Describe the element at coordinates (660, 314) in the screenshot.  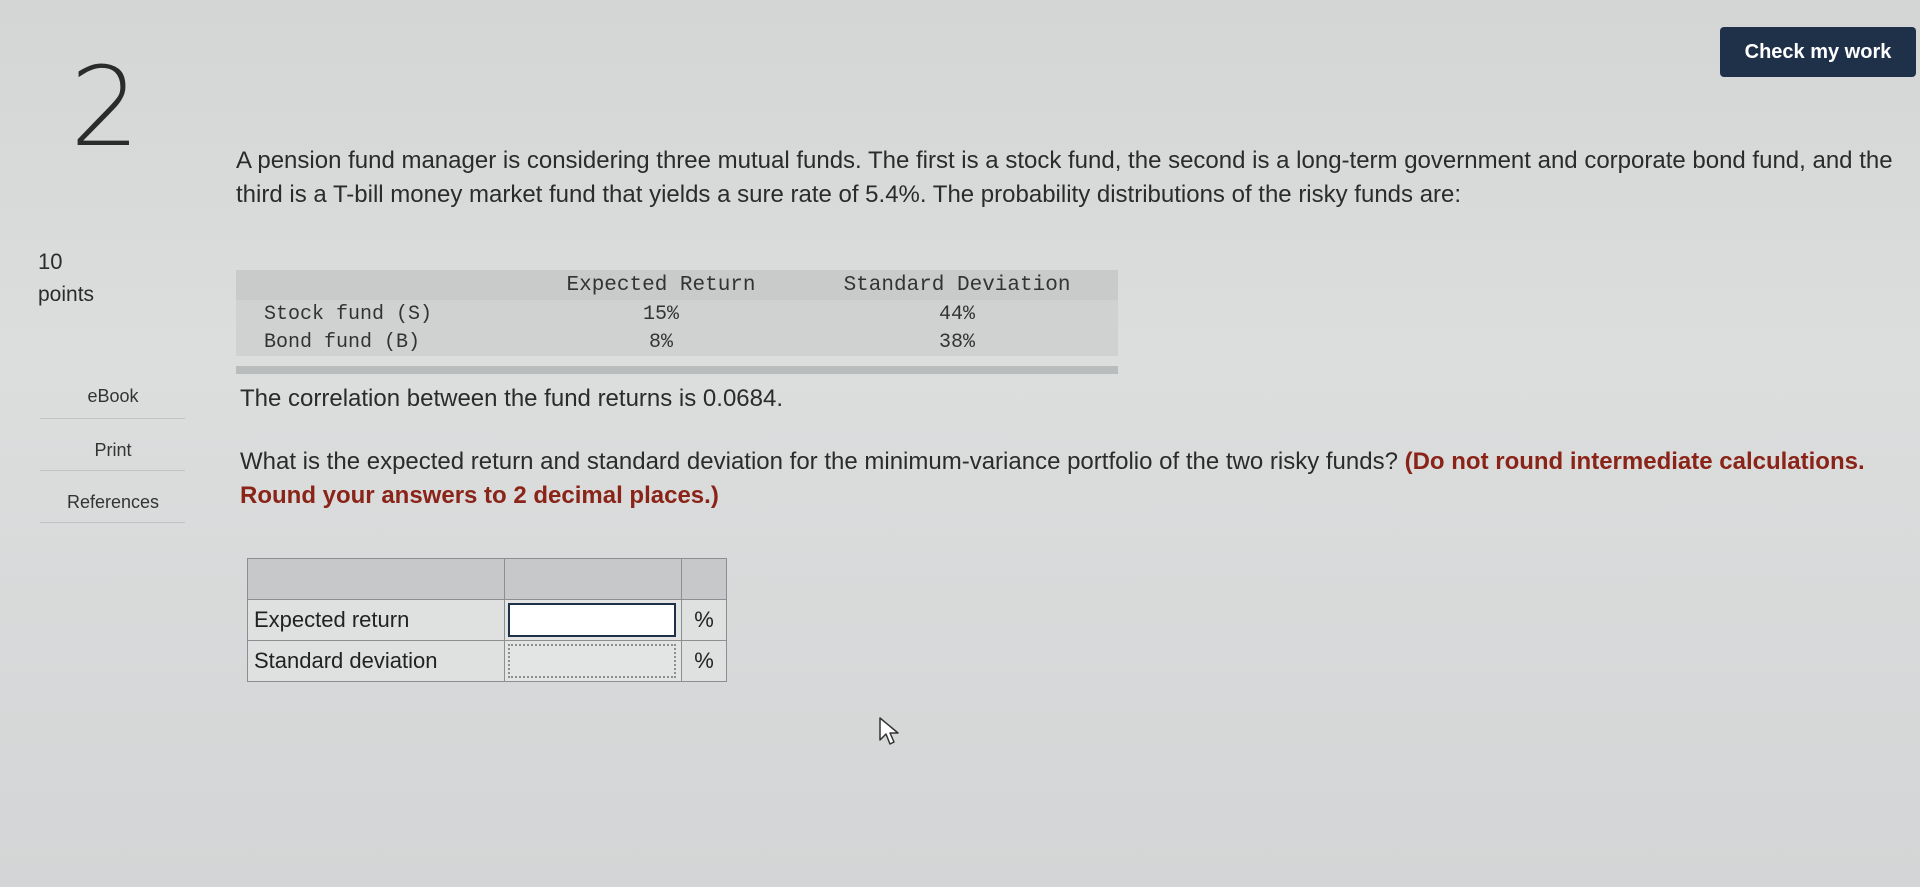
I see `fund-expected-return: 15%` at that location.